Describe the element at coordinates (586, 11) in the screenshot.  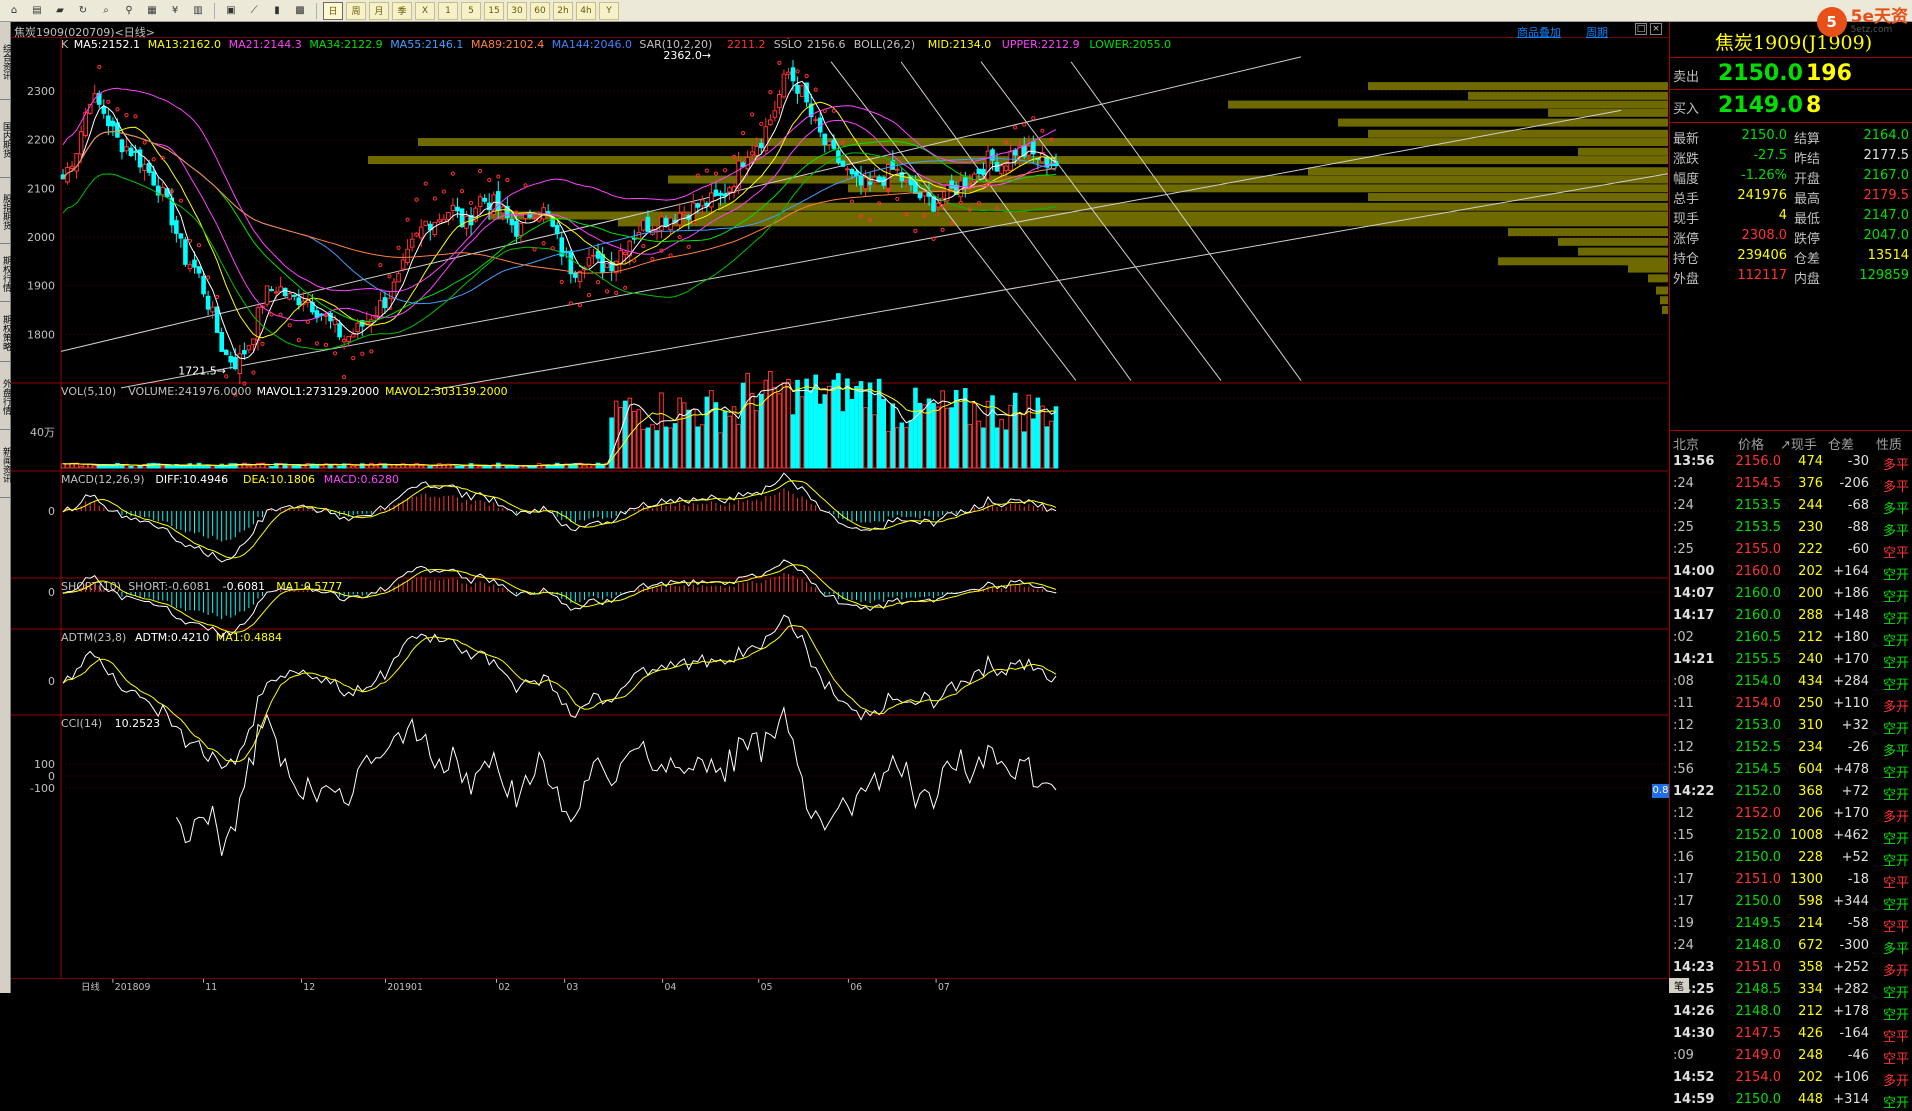
I see `period-button-11: 4h` at that location.